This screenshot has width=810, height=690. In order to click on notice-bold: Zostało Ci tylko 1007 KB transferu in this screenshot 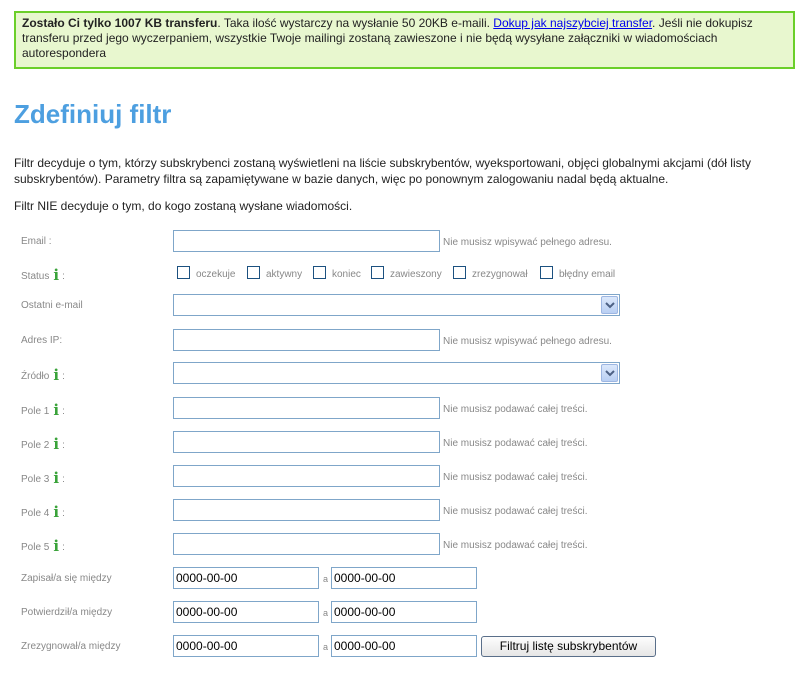, I will do `click(120, 23)`.